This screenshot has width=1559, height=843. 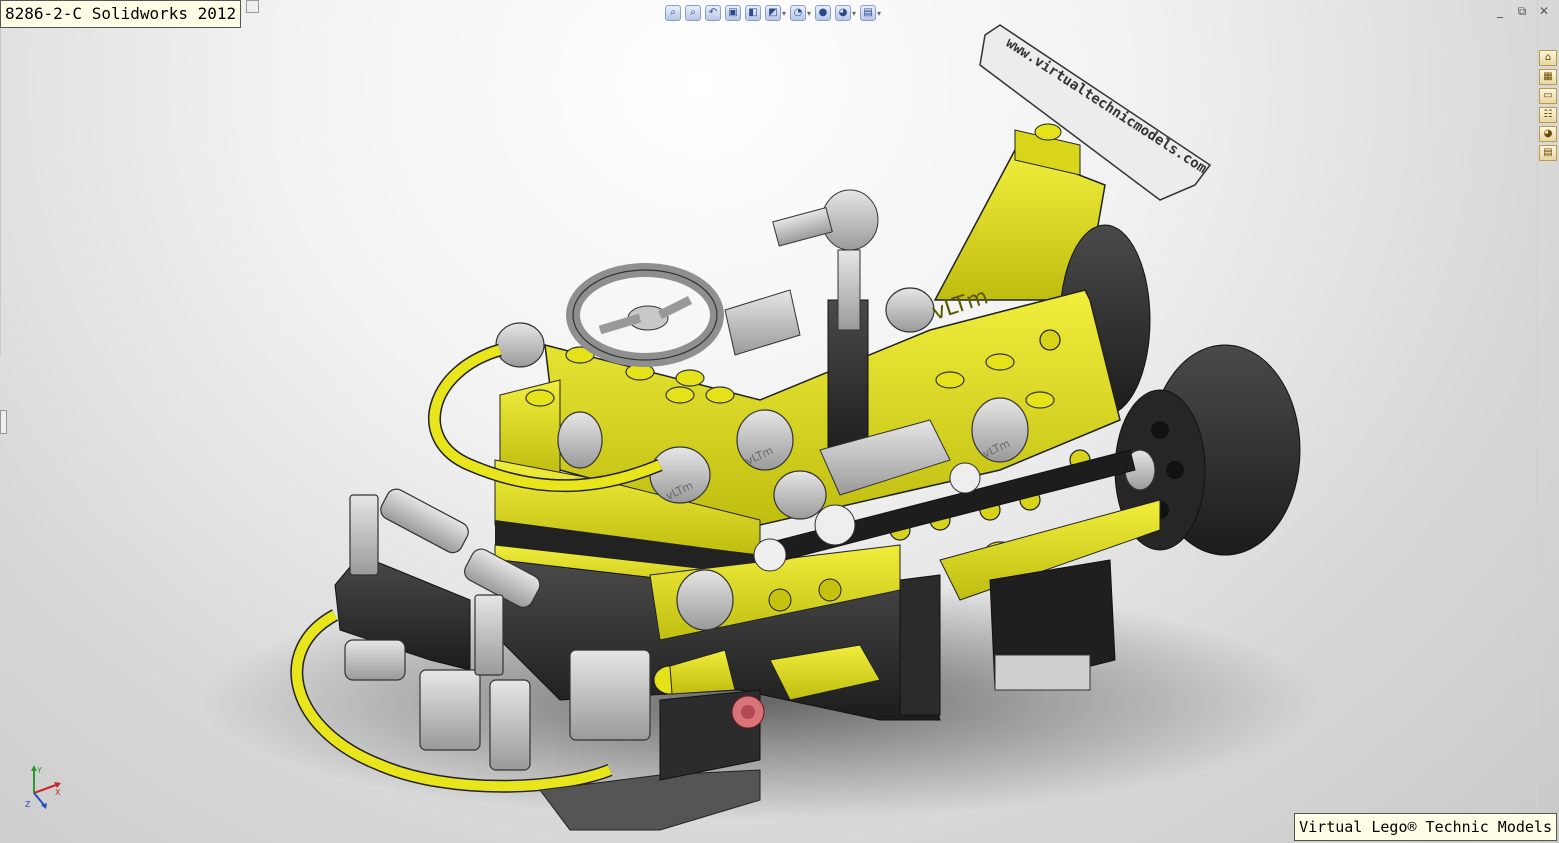 I want to click on task-pane-border, so click(x=1537, y=421).